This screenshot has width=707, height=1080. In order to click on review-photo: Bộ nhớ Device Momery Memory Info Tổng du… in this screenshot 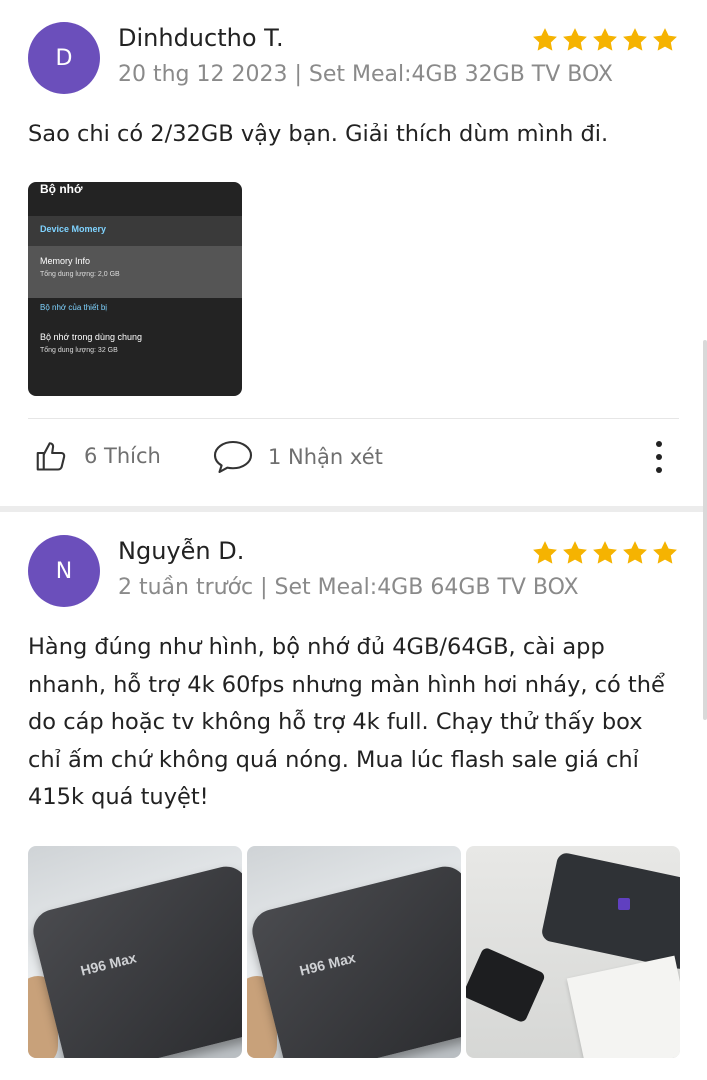, I will do `click(135, 289)`.